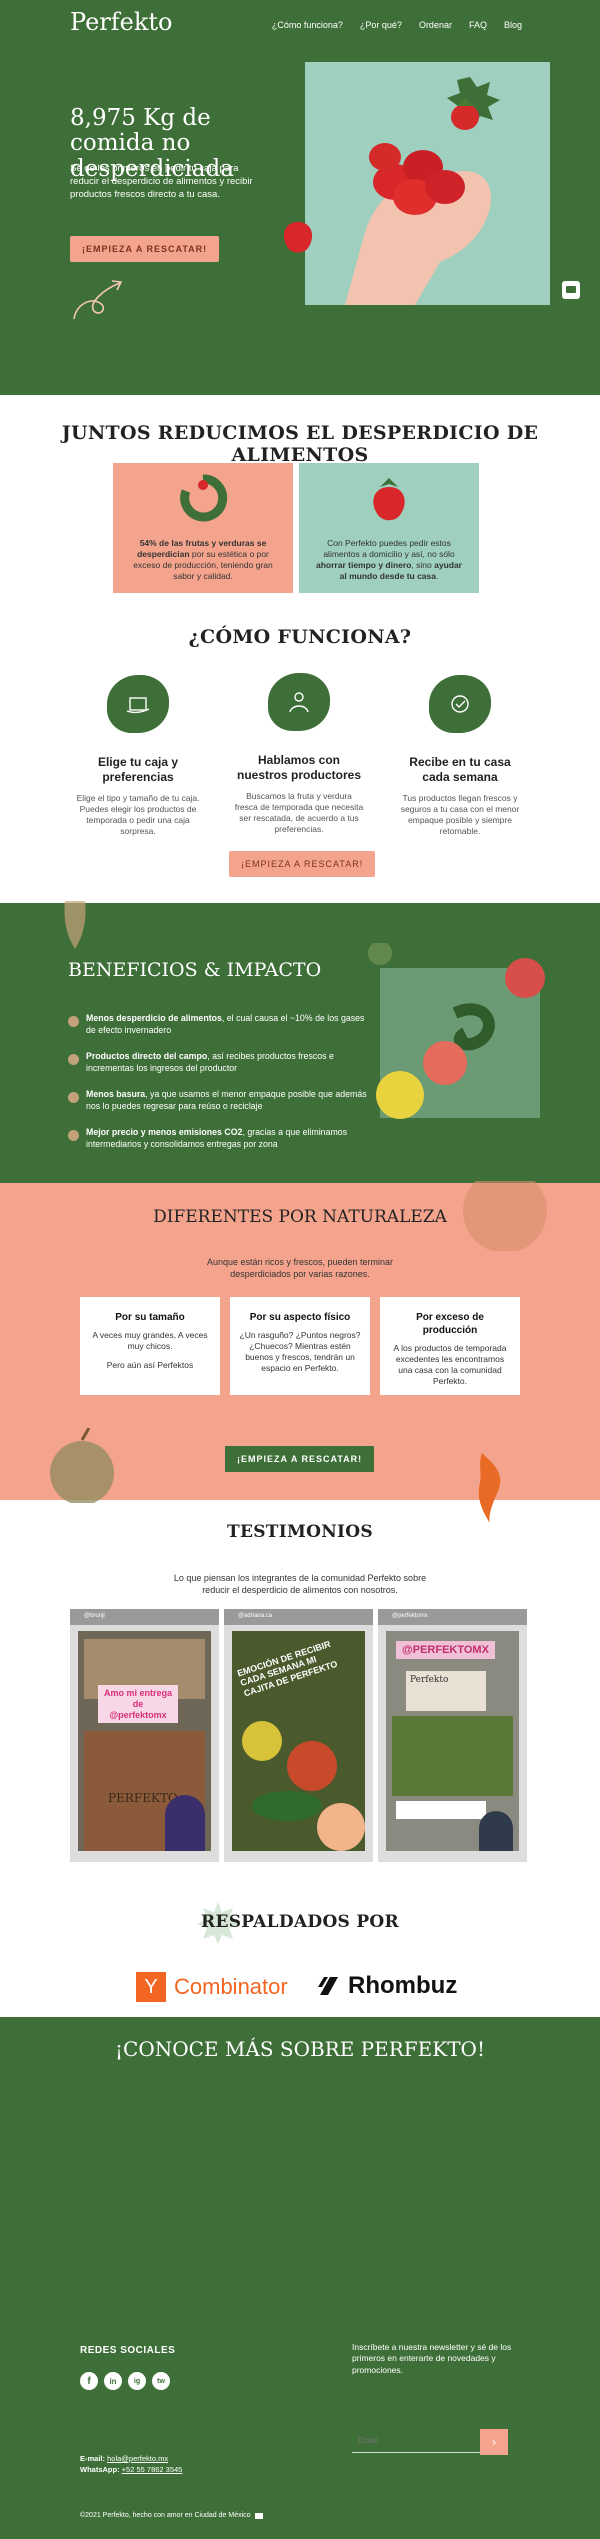 The height and width of the screenshot is (2539, 600). What do you see at coordinates (416, 2441) in the screenshot?
I see `newsletter-email-input` at bounding box center [416, 2441].